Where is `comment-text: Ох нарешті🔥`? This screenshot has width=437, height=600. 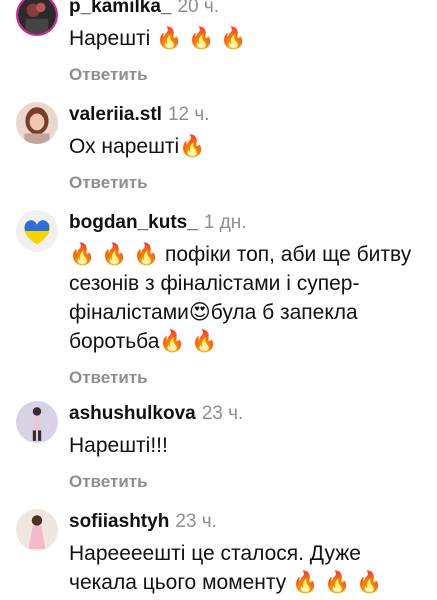
comment-text: Ох нарешті🔥 is located at coordinates (137, 146).